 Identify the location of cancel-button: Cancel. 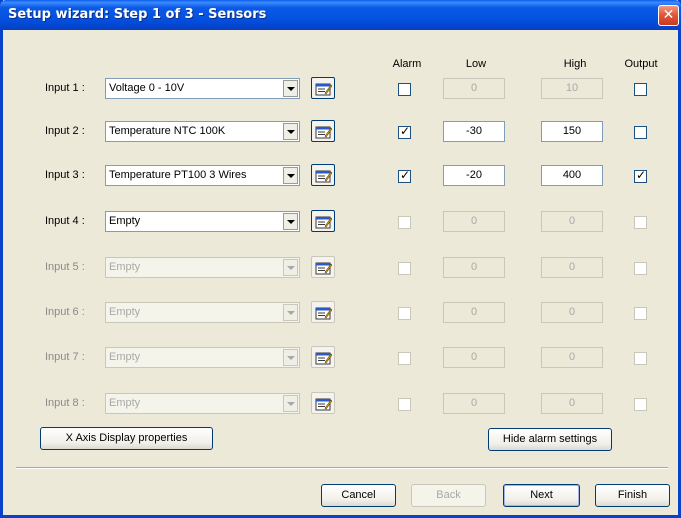
(358, 495).